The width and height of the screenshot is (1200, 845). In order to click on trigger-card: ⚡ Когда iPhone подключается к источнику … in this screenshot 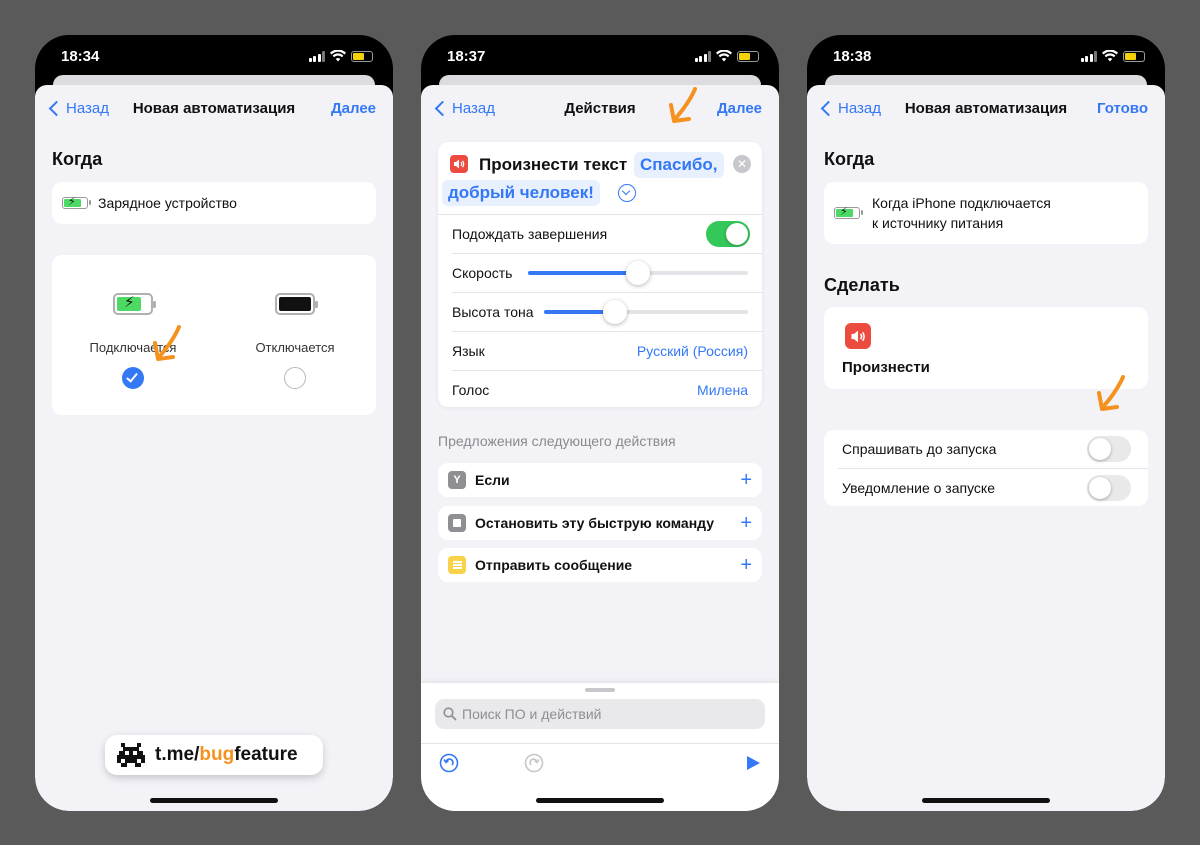, I will do `click(986, 213)`.